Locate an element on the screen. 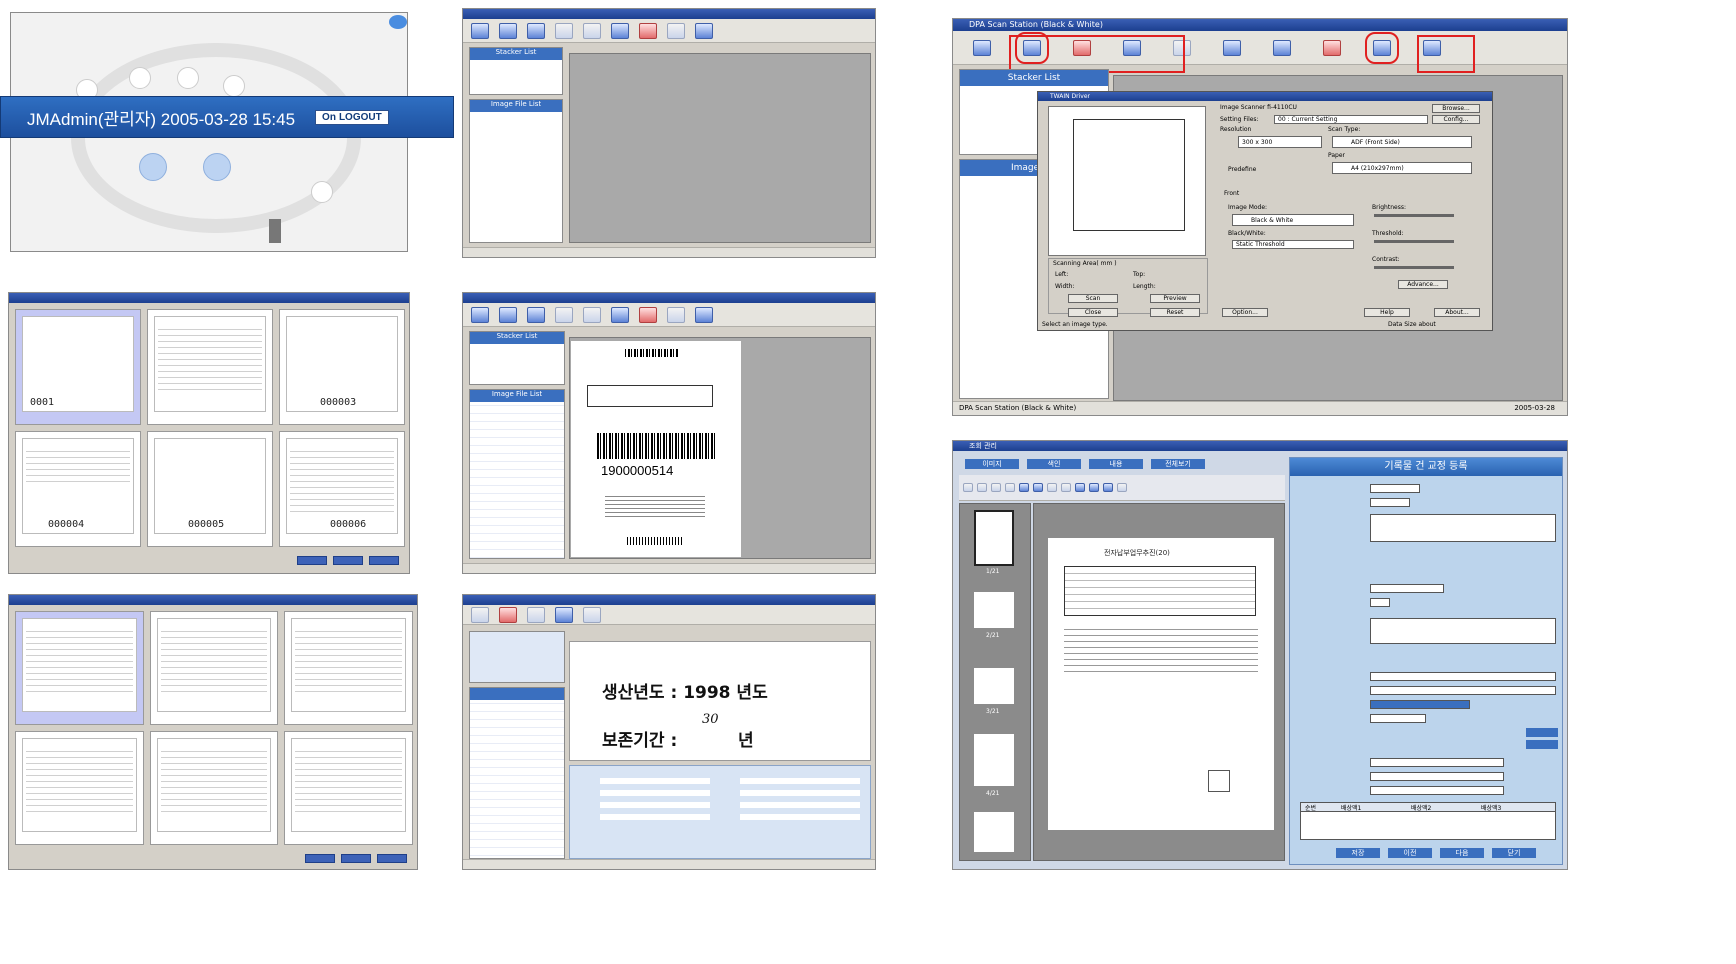  predefine-checkbox: Predefine is located at coordinates (1242, 169).